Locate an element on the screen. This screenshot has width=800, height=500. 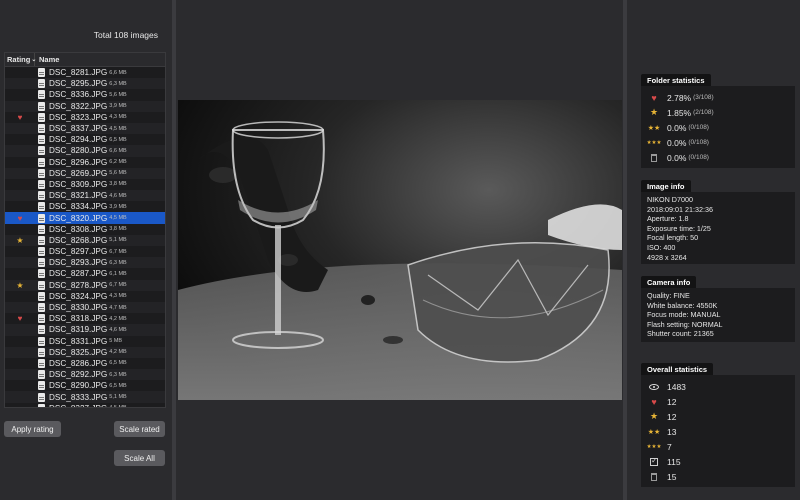
file-row: DSC_8280.JPG 6,6 MB is located at coordinates (85, 151).